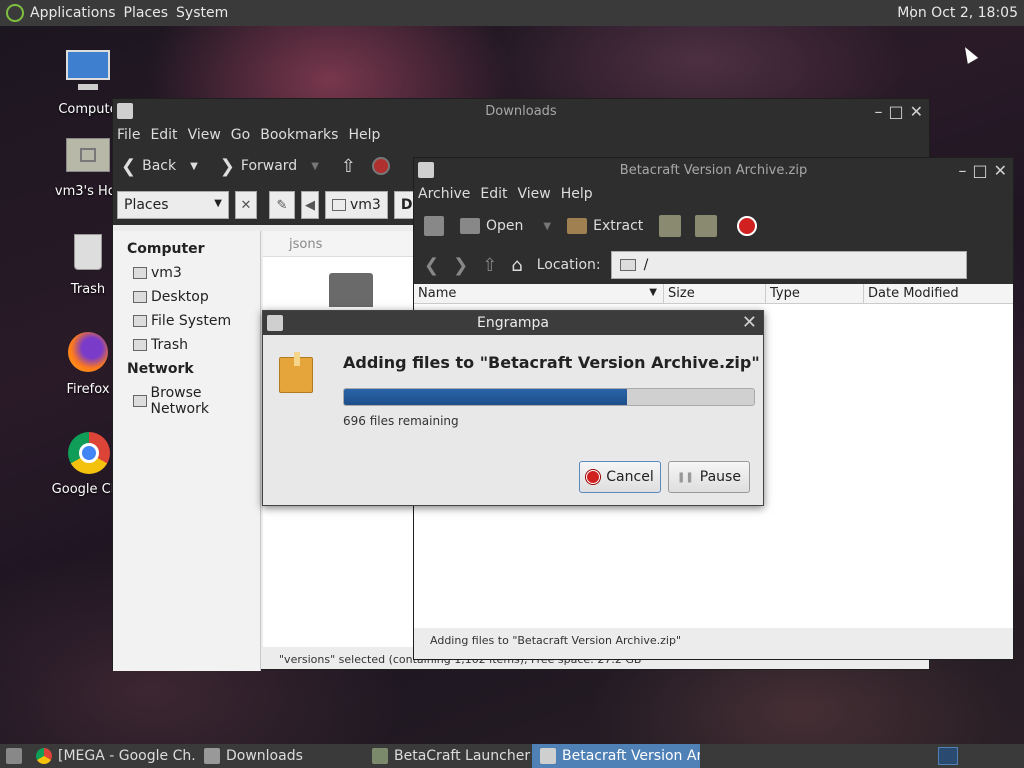  Describe the element at coordinates (685, 477) in the screenshot. I see `pause-icon: ❚❚` at that location.